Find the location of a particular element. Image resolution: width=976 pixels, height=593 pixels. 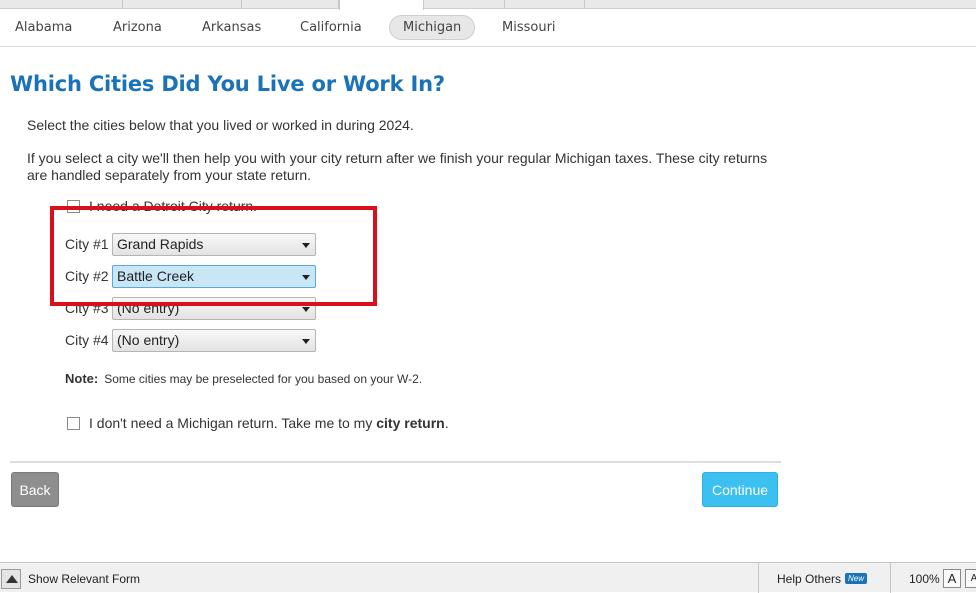

back-button: Back is located at coordinates (35, 489).